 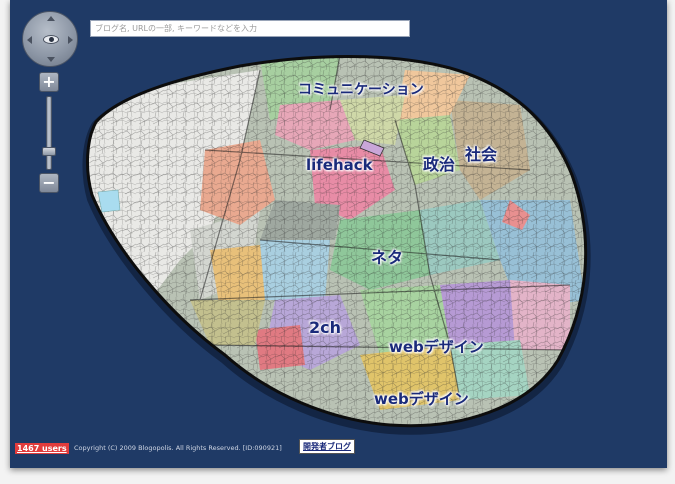 What do you see at coordinates (42, 448) in the screenshot?
I see `users-count-link: 1467 users` at bounding box center [42, 448].